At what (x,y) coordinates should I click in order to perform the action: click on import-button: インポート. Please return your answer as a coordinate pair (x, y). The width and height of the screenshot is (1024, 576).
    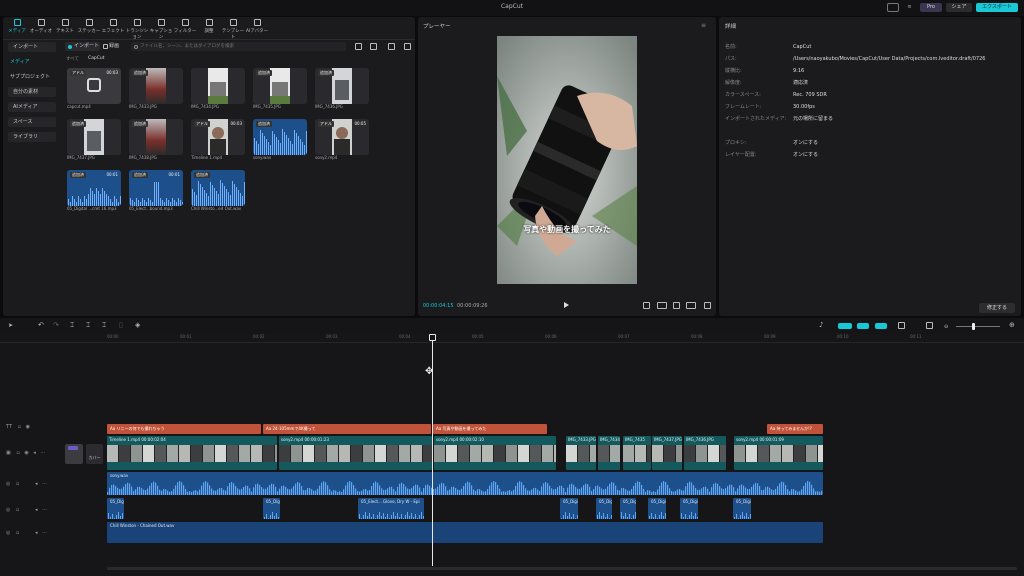
    Looking at the image, I should click on (82, 46).